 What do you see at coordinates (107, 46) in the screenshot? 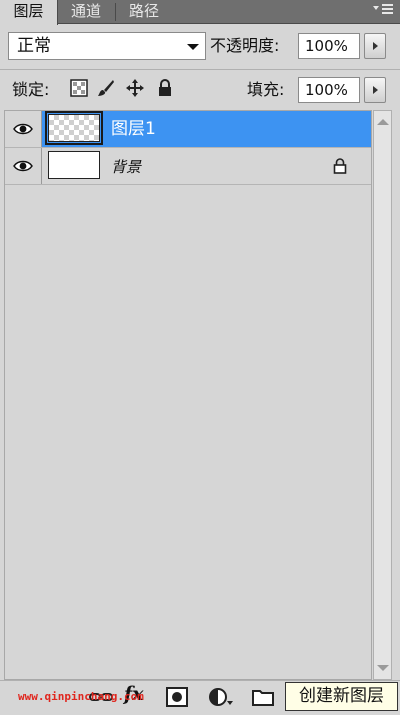
I see `blend-mode-select: 正常` at bounding box center [107, 46].